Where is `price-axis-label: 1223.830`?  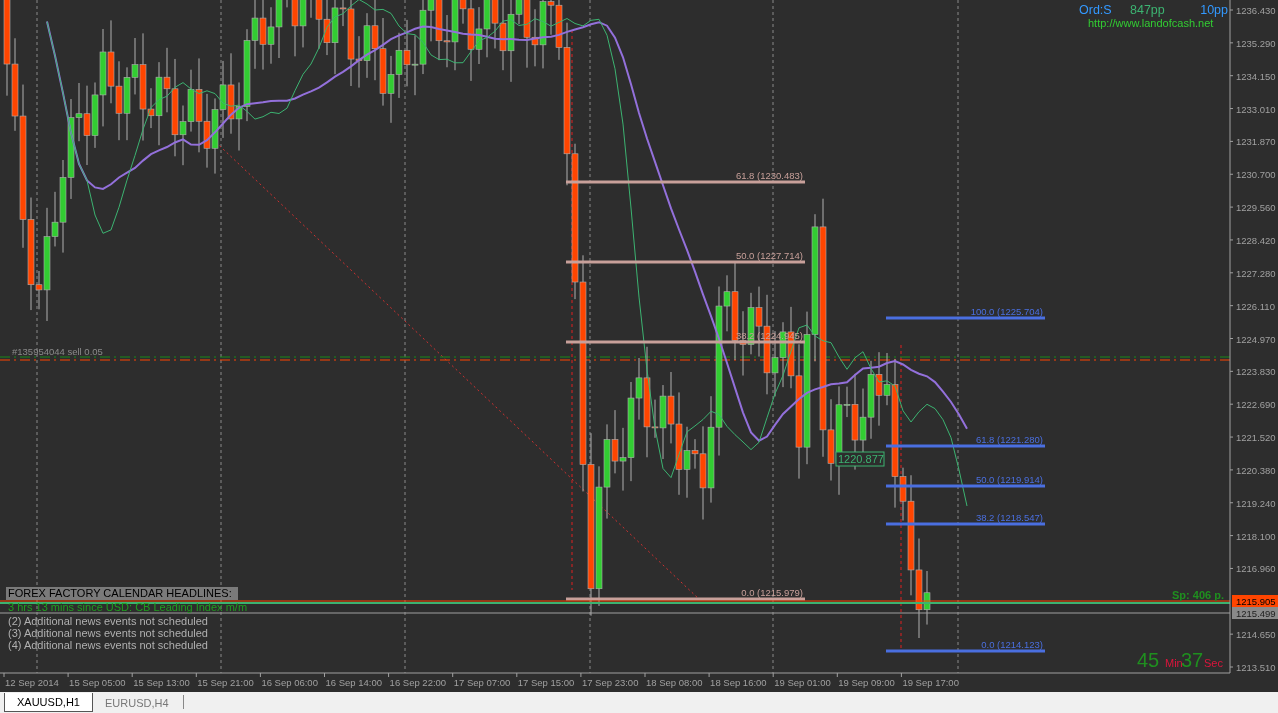
price-axis-label: 1223.830 is located at coordinates (1256, 372).